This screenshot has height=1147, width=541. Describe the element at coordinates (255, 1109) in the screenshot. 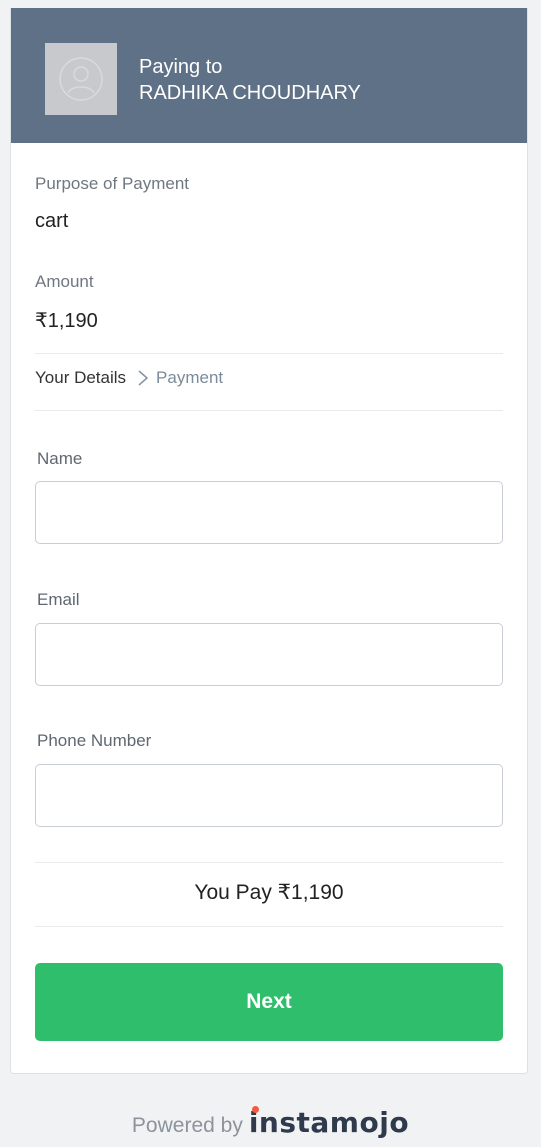

I see `logo-dot` at that location.